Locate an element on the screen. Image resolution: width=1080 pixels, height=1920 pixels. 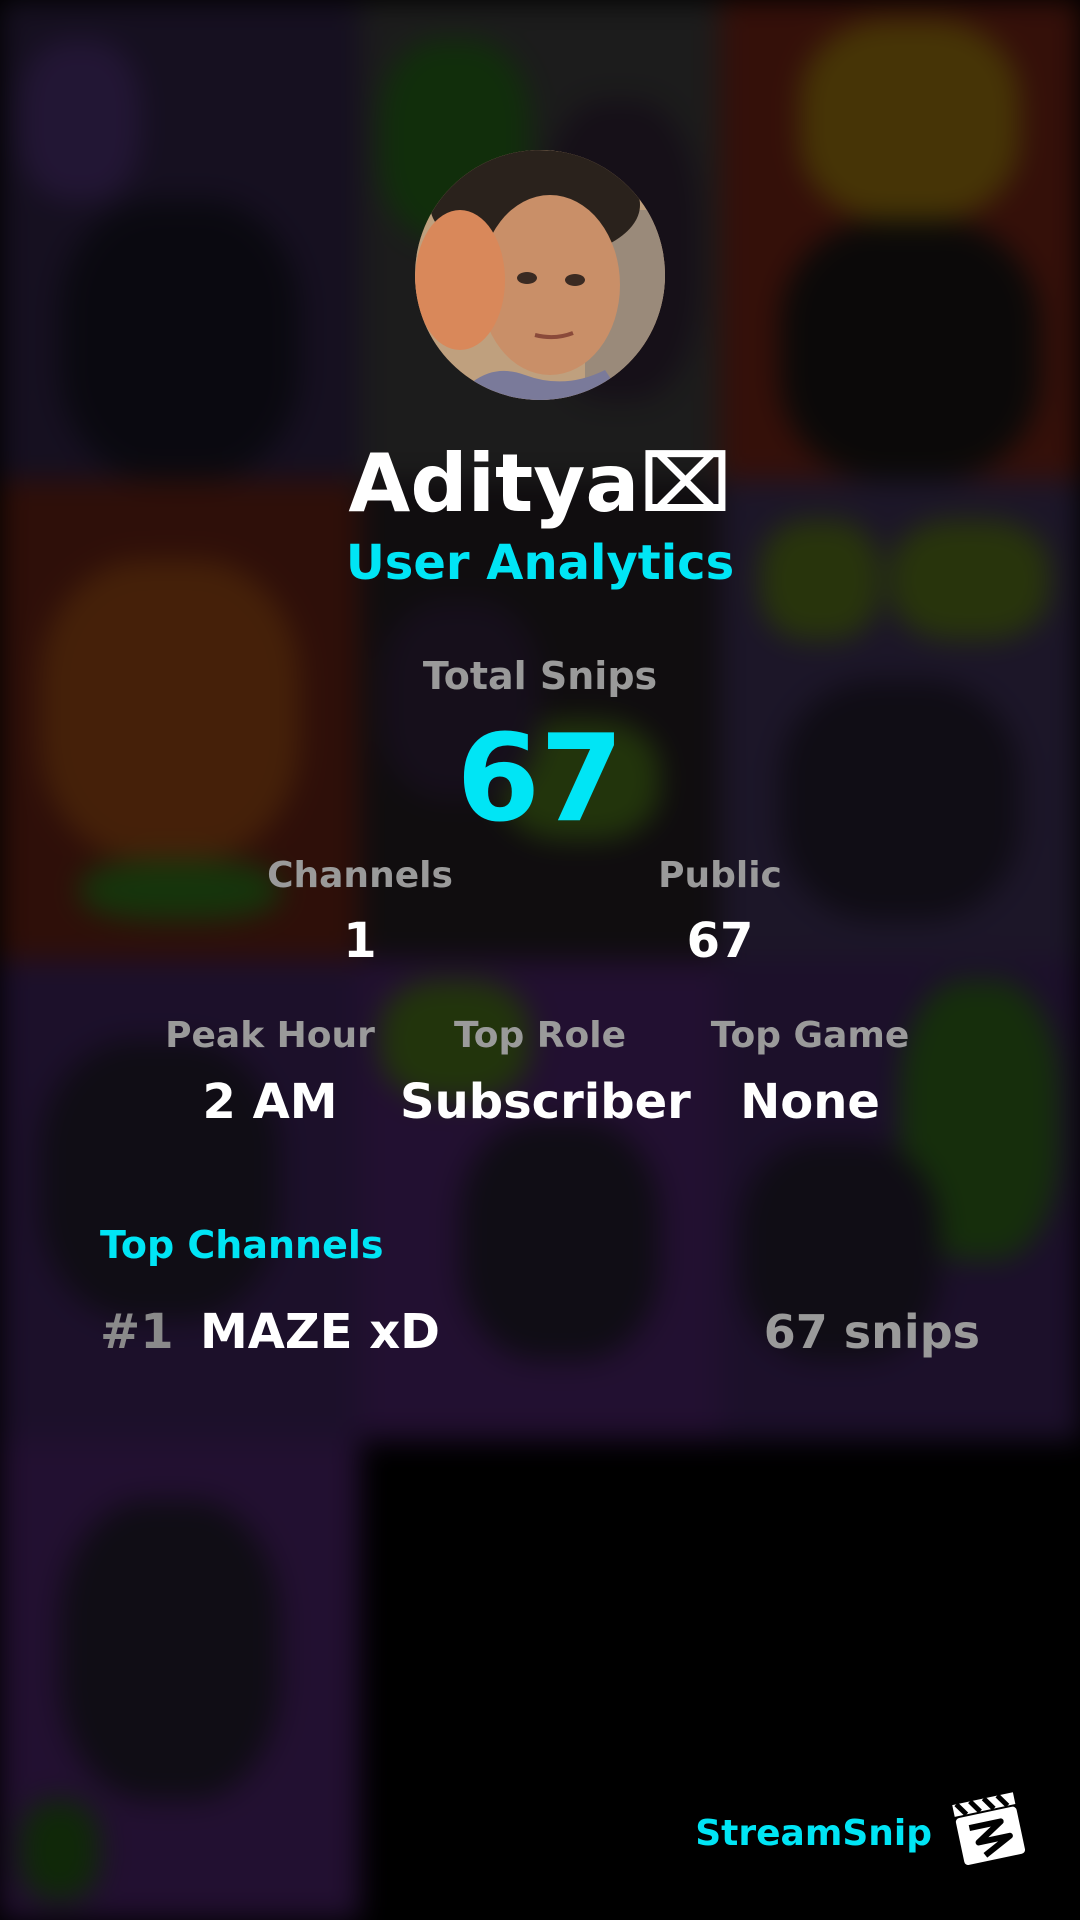
avatar is located at coordinates (540, 275).